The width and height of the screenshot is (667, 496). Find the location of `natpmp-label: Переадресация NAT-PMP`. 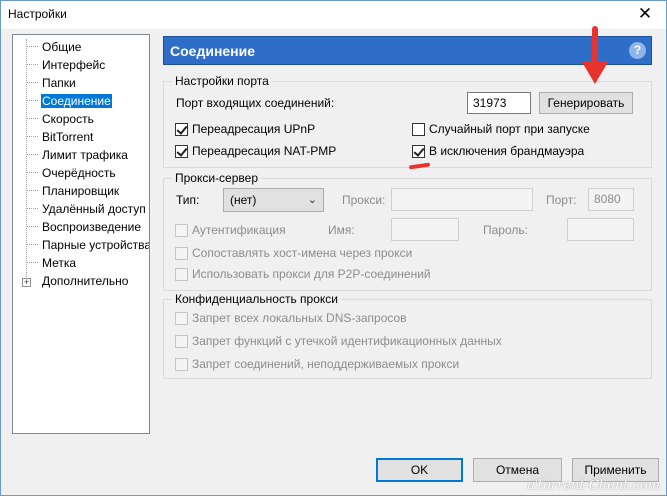

natpmp-label: Переадресация NAT-PMP is located at coordinates (264, 151).